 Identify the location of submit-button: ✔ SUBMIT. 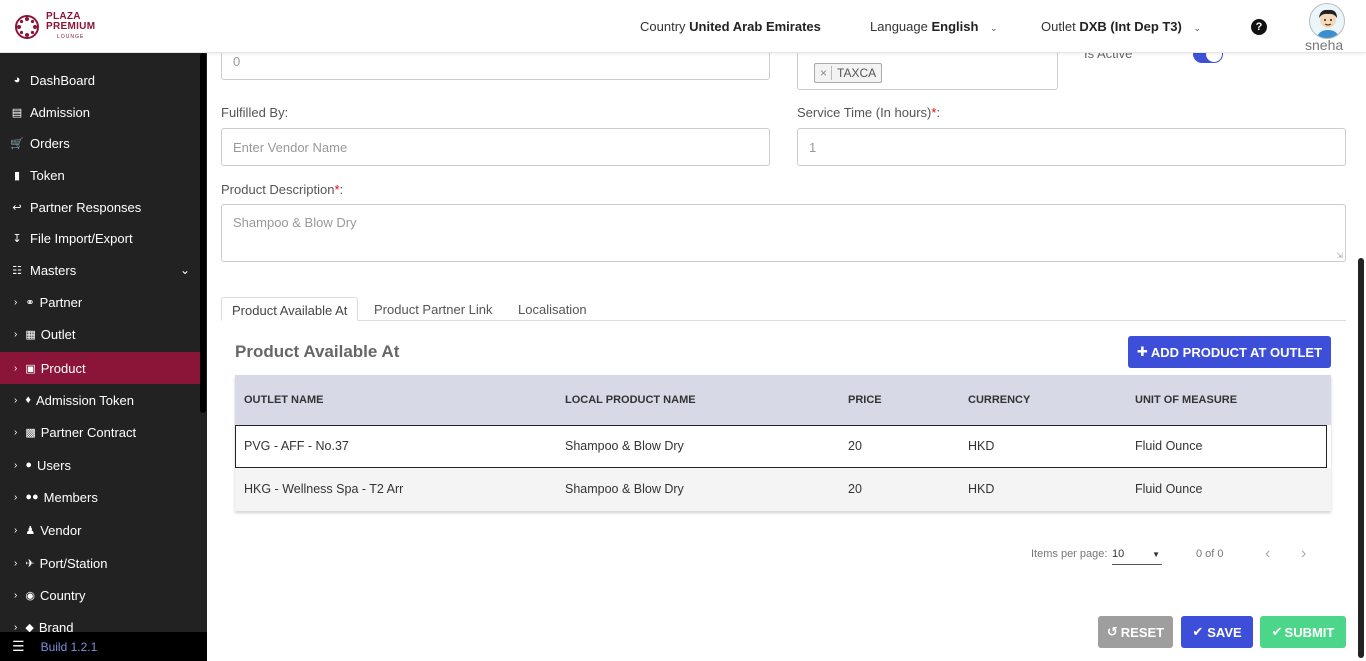
(1303, 632).